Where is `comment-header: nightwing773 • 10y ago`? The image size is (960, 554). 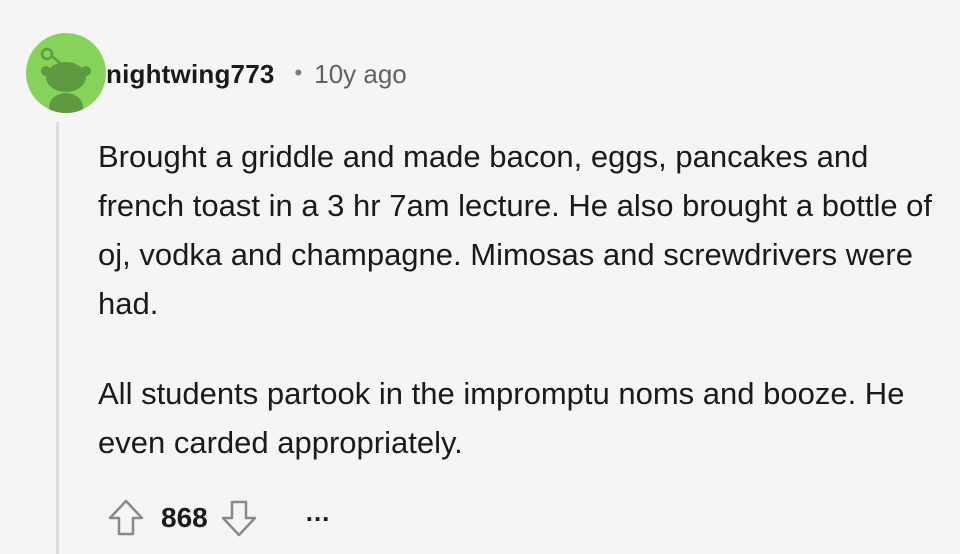
comment-header: nightwing773 • 10y ago is located at coordinates (256, 74).